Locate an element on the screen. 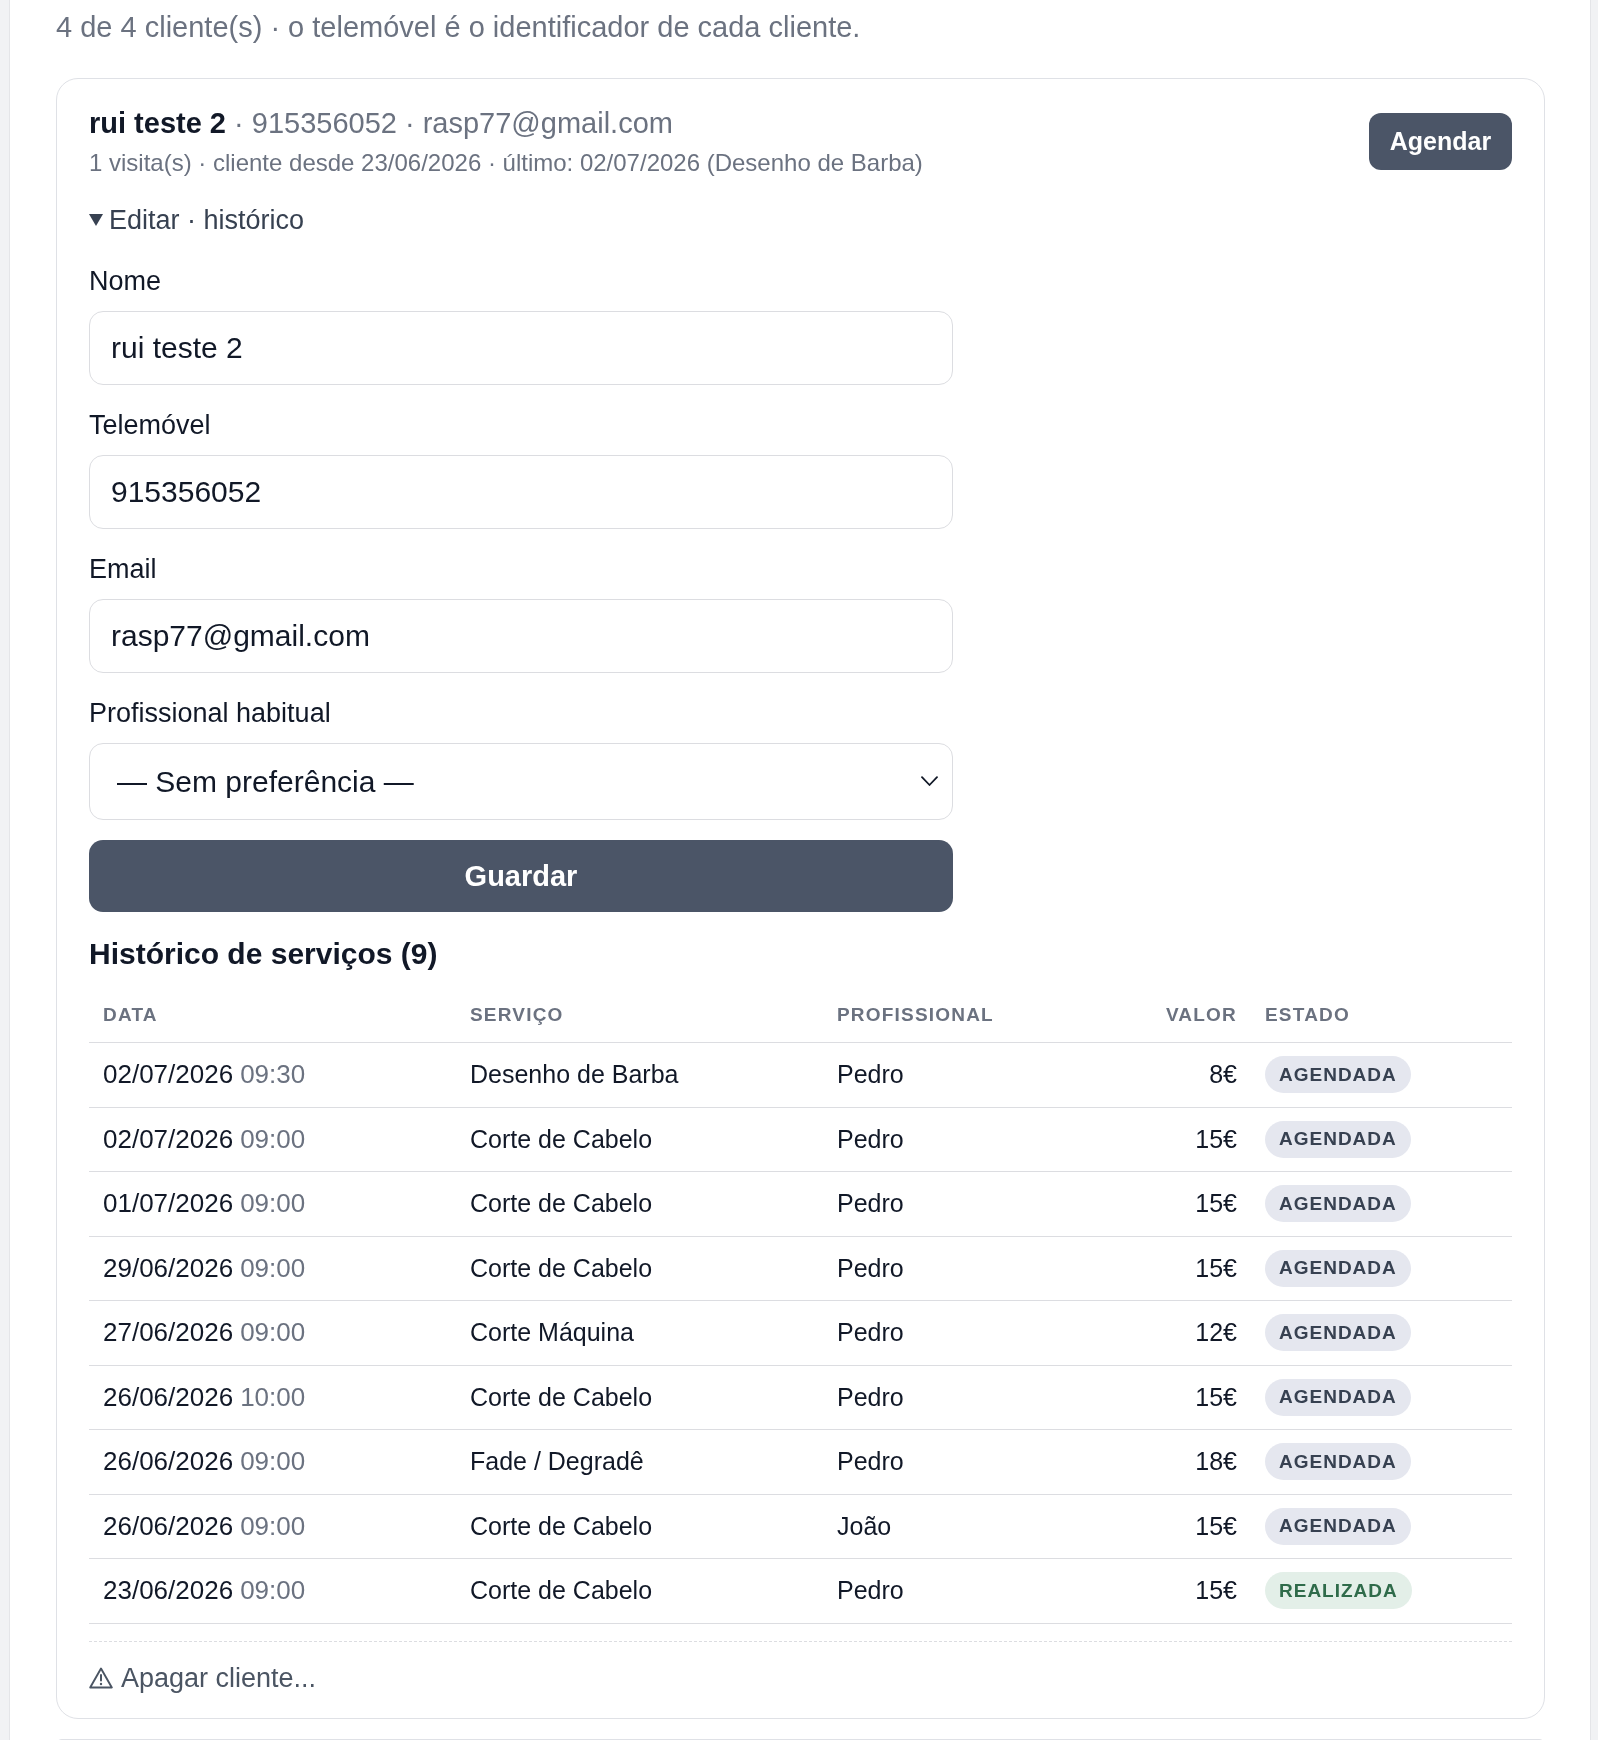 Image resolution: width=1598 pixels, height=1740 pixels. field-label: Email is located at coordinates (123, 569).